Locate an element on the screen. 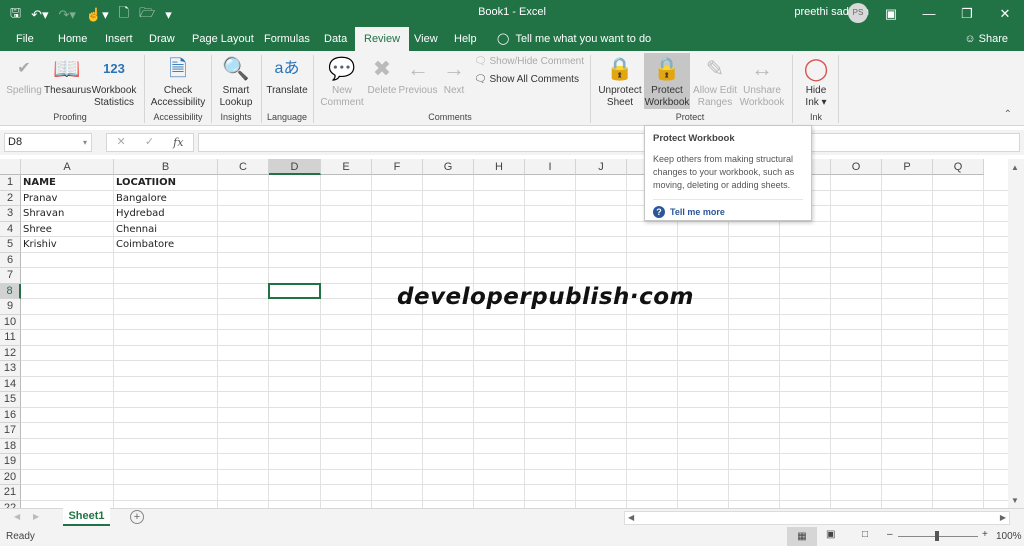  delete-comment-button: ✖ Delete is located at coordinates (382, 75).